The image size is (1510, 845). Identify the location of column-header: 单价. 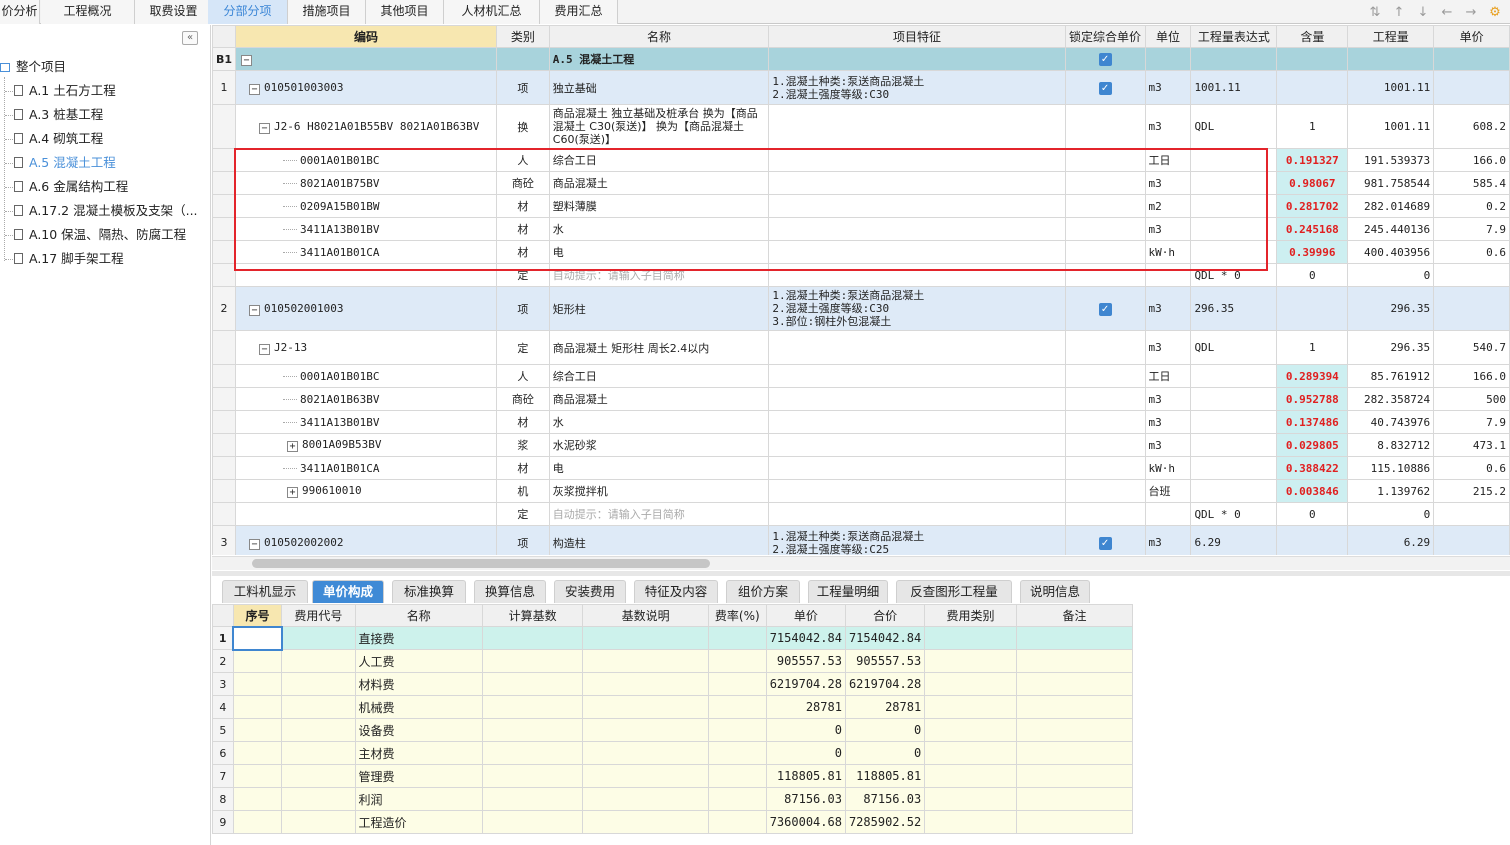
(1471, 36).